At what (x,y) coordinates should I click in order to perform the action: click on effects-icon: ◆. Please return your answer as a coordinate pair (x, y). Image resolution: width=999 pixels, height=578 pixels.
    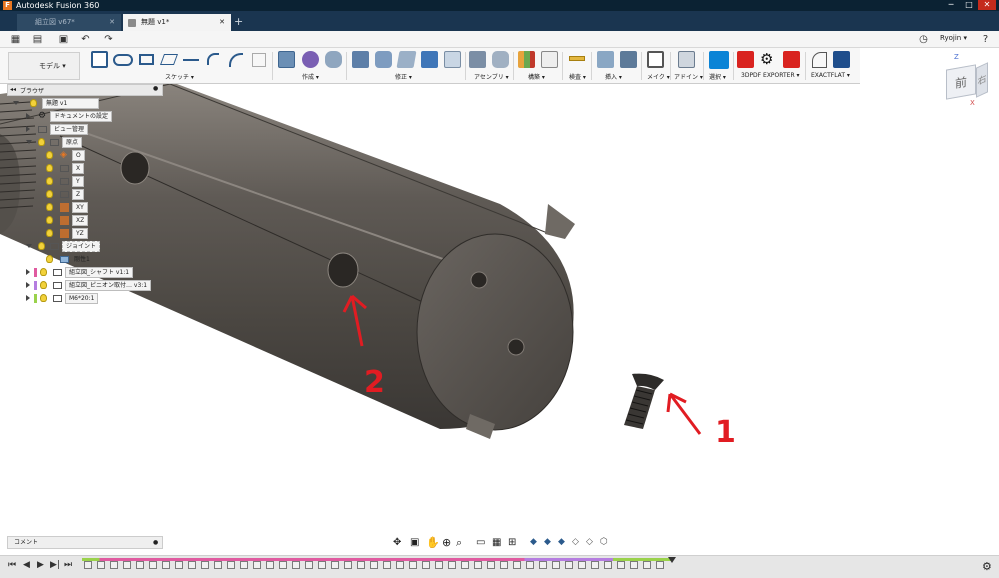
    Looking at the image, I should click on (561, 542).